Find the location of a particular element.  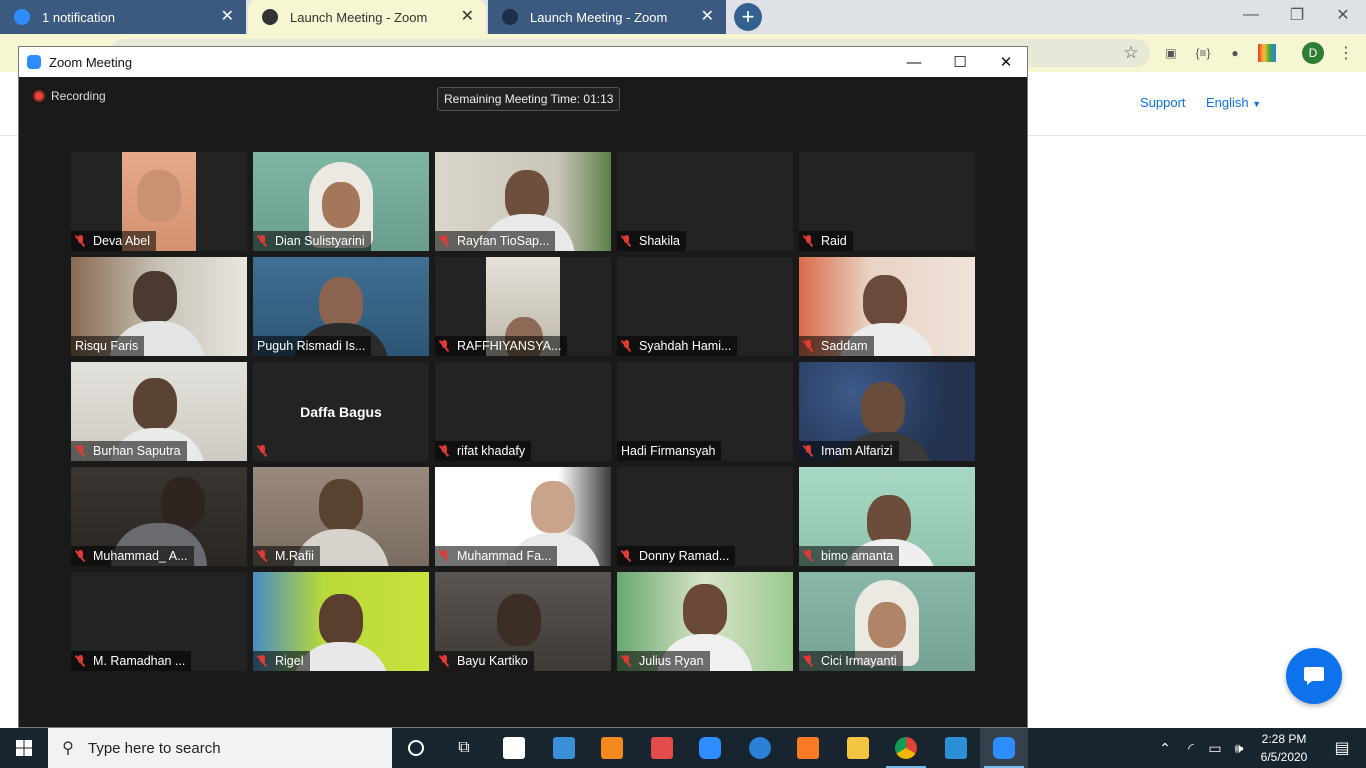

taskbar-gift-app is located at coordinates (662, 748).